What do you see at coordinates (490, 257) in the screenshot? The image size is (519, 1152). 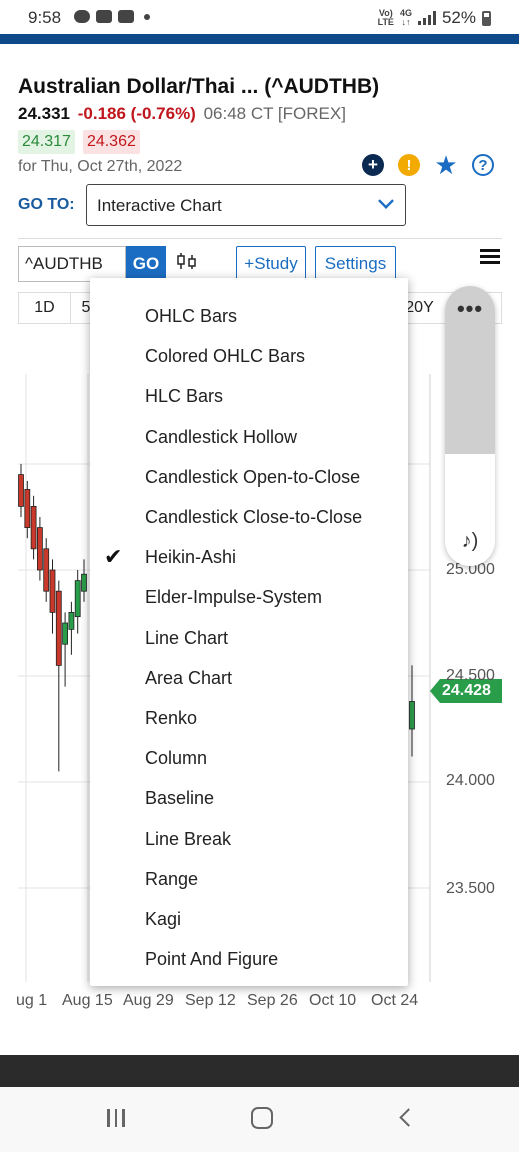 I see `menu-icon` at bounding box center [490, 257].